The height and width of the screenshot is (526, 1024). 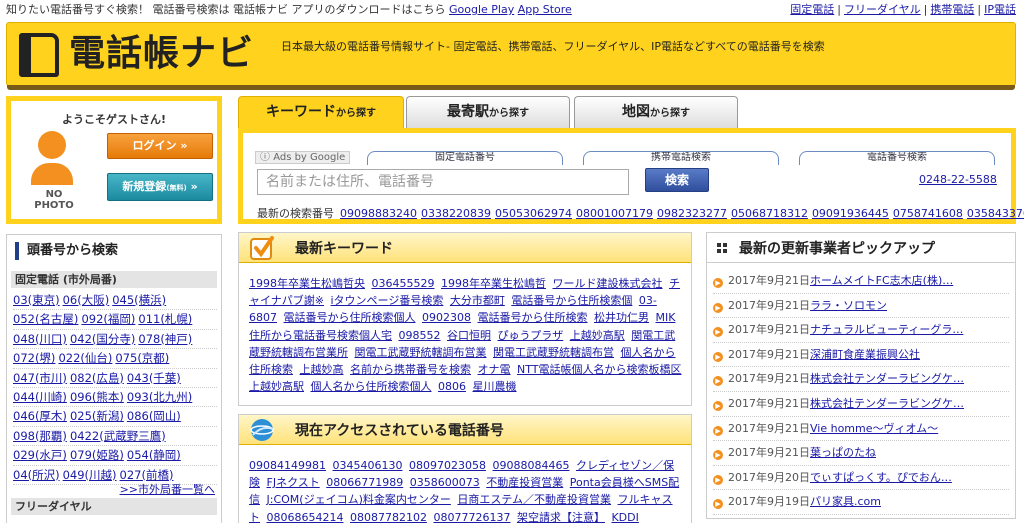 What do you see at coordinates (359, 499) in the screenshot?
I see `accessed-number-link: J:COM(ジェイコム)料金案内センター` at bounding box center [359, 499].